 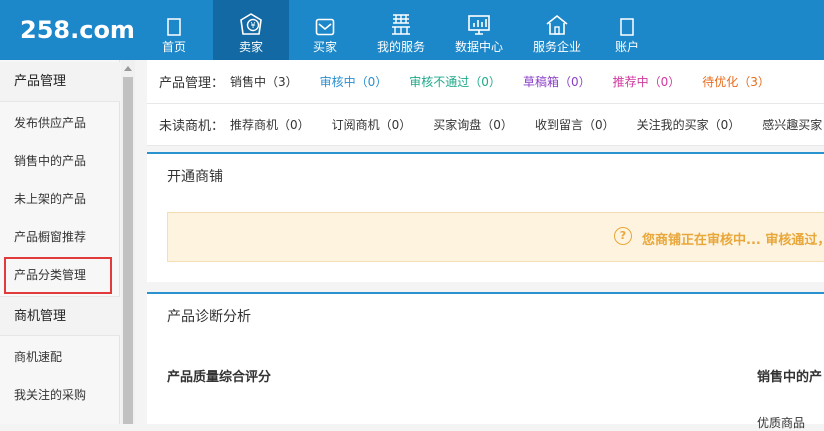 I want to click on notice-text: 您商铺正在审核中... 审核通过，手, so click(x=733, y=240).